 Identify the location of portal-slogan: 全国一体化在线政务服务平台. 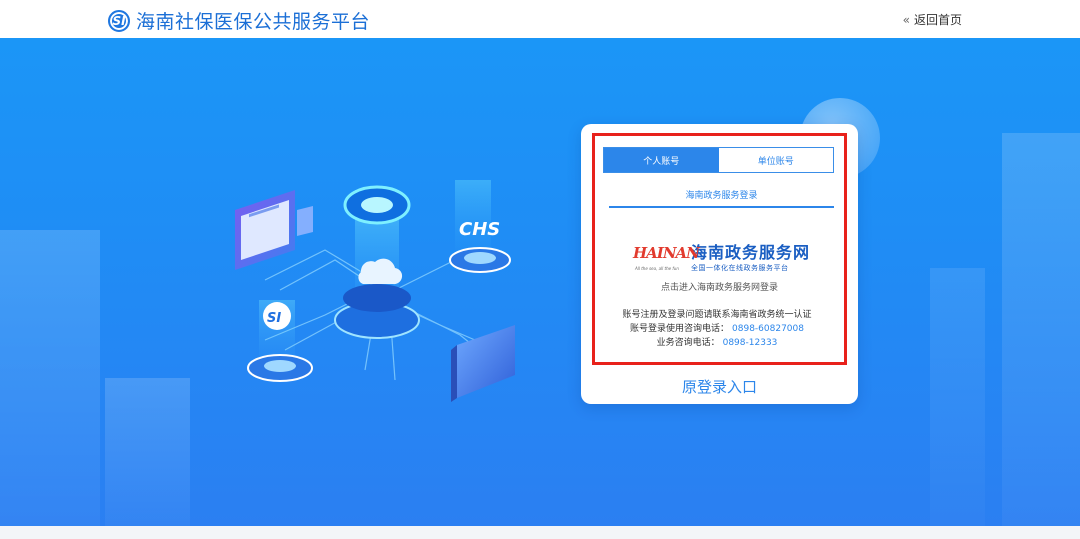
(740, 267).